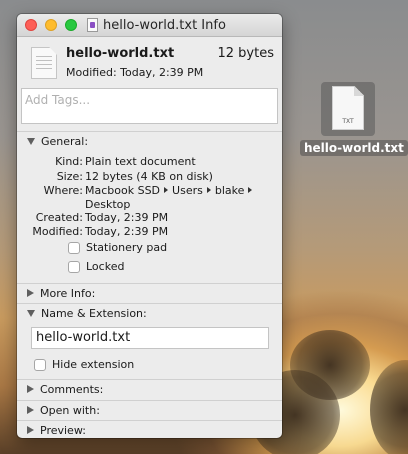 The image size is (408, 454). I want to click on general-section: General:, so click(149, 140).